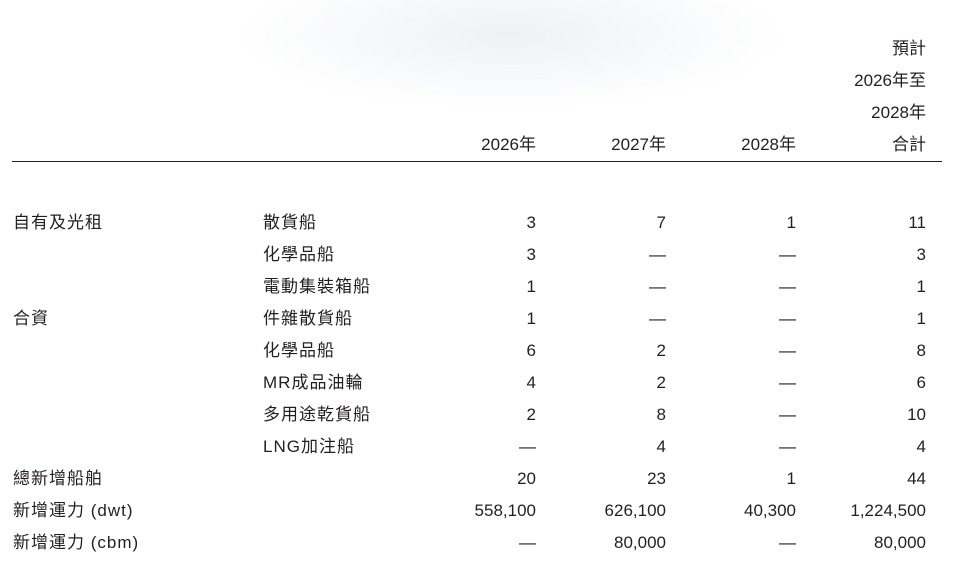 This screenshot has width=963, height=570. Describe the element at coordinates (526, 478) in the screenshot. I see `cell-2026: 20` at that location.